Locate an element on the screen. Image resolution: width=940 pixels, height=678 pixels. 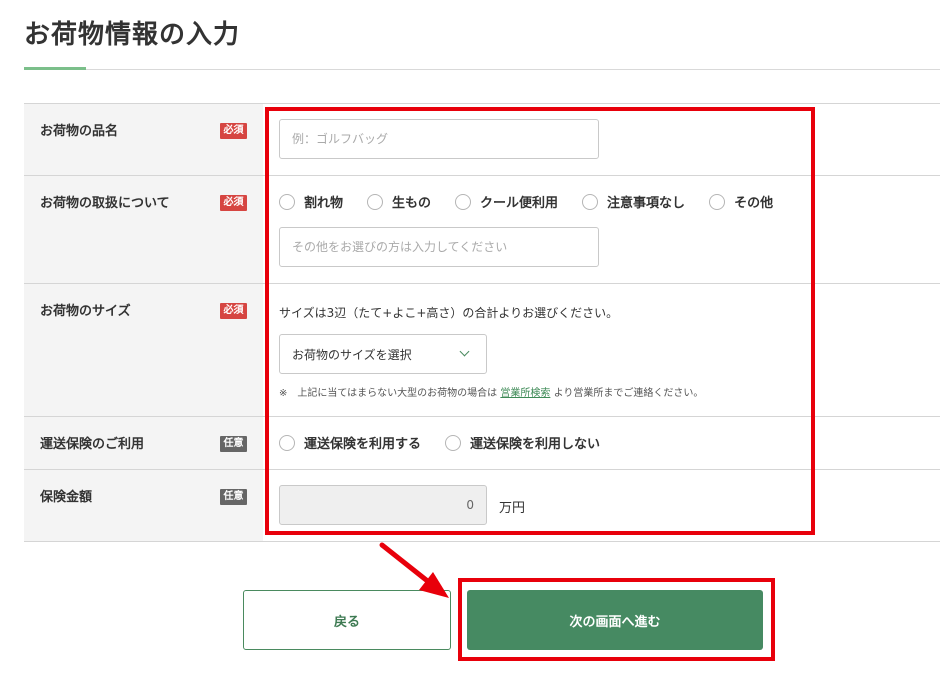
insurance-label-cell: 運送保険のご利用 任意 is located at coordinates (143, 443).